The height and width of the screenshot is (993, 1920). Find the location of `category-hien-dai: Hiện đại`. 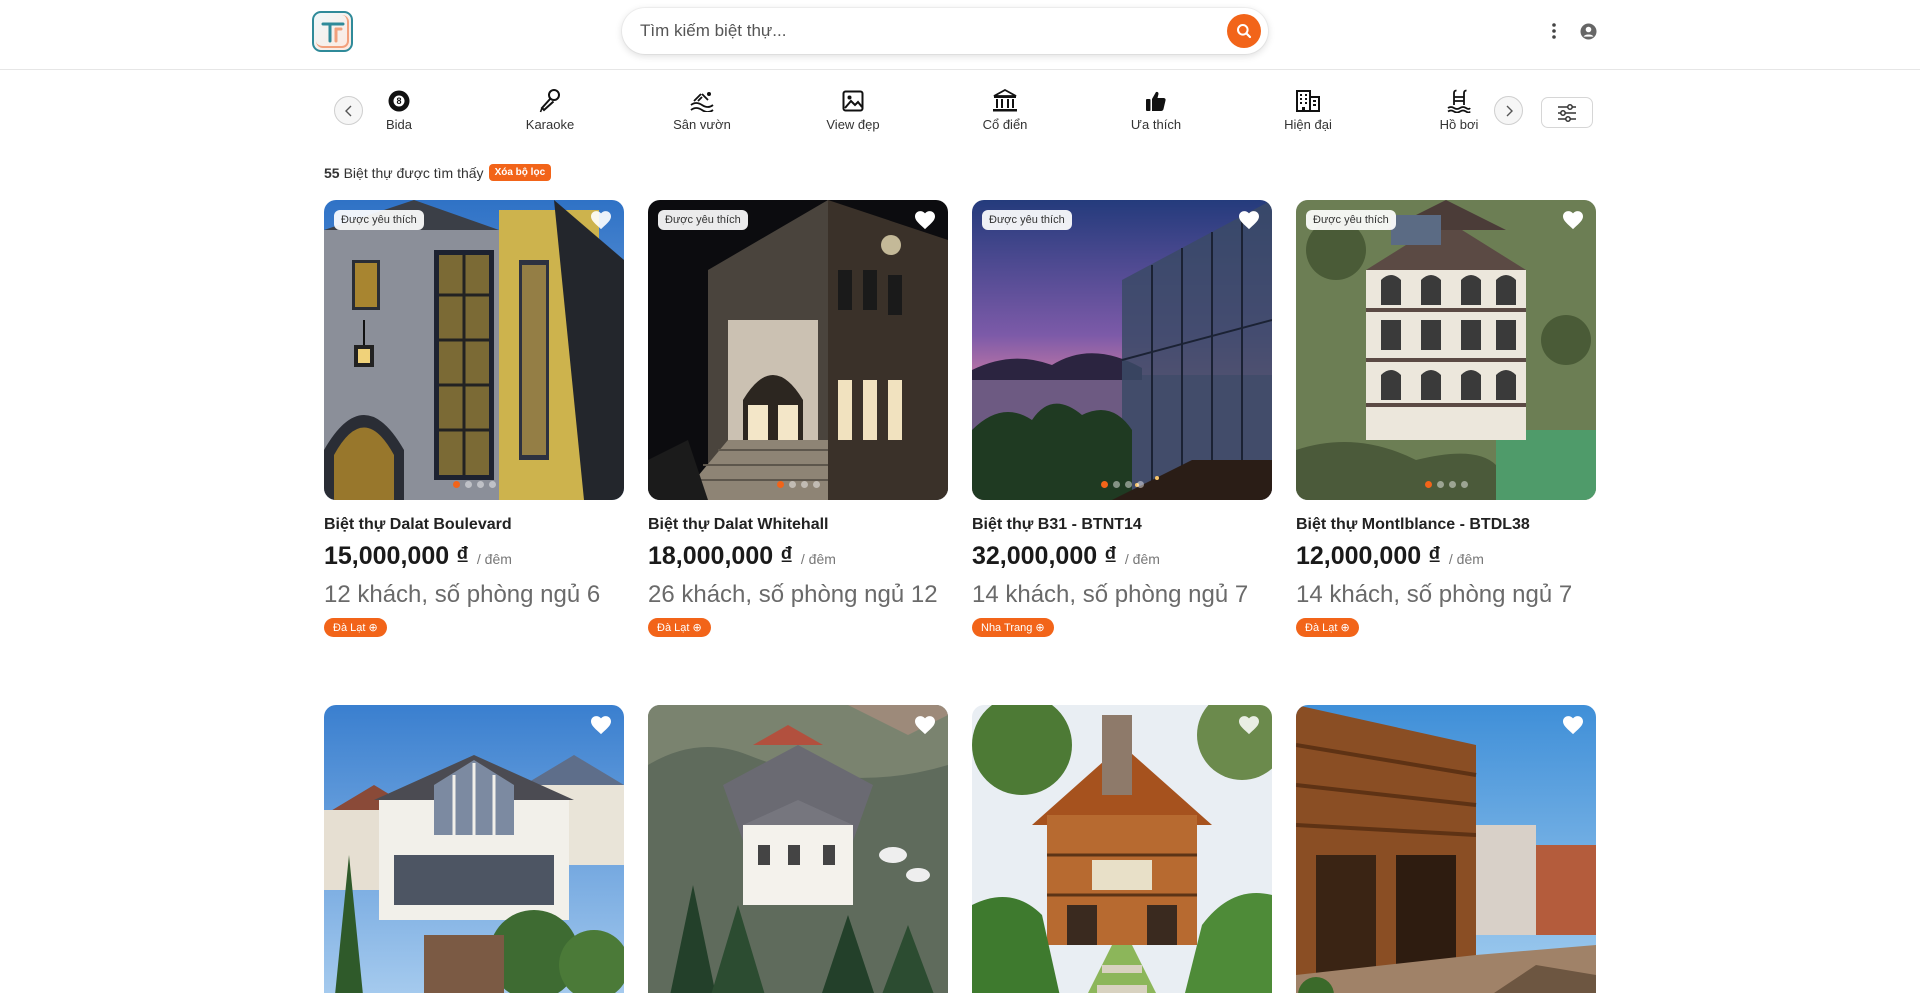

category-hien-dai: Hiện đại is located at coordinates (1308, 113).